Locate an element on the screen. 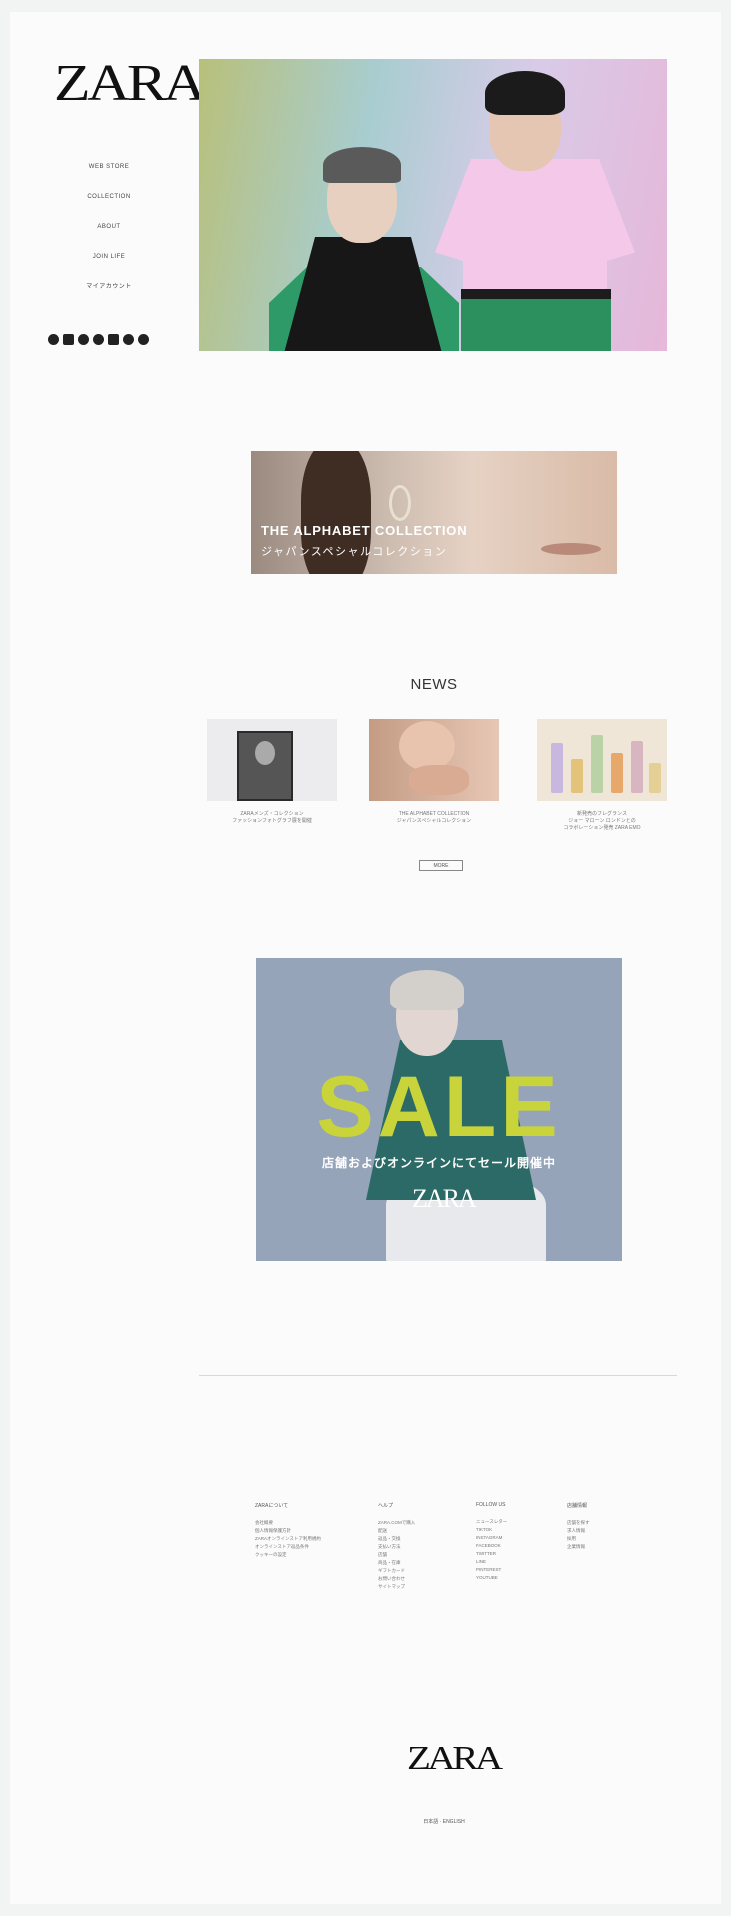  news-card: ZARAメンズ・コレクション ファッションフォトグラフ展を開催 is located at coordinates (272, 772).